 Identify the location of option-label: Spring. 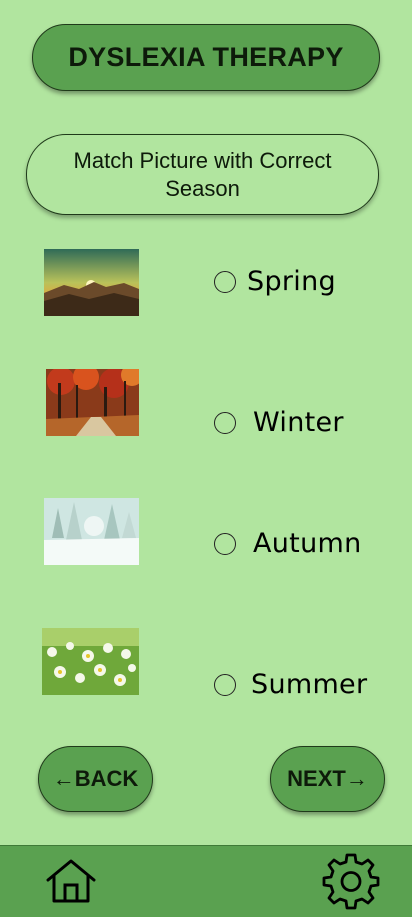
(291, 281).